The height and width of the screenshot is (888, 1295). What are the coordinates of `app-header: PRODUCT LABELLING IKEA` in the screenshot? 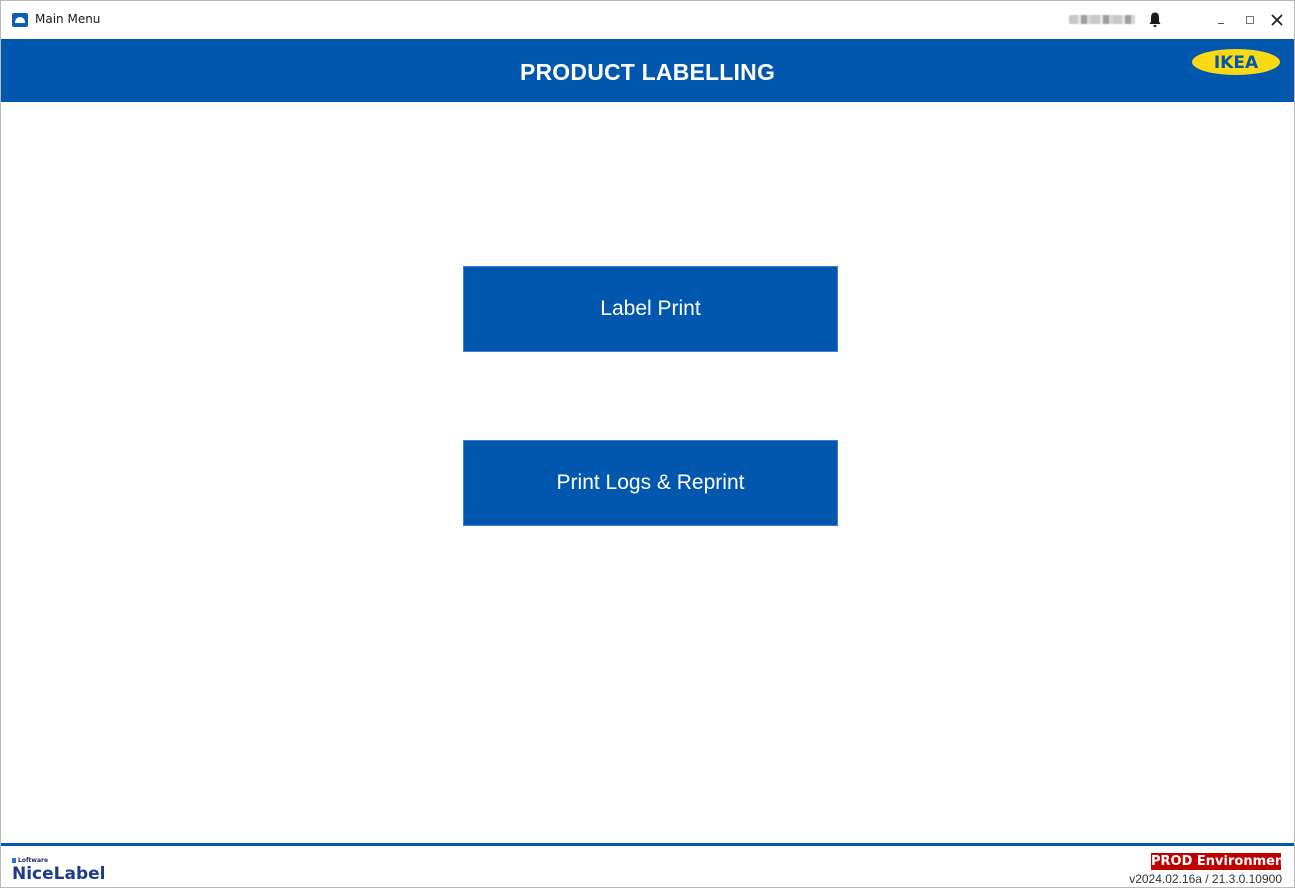 It's located at (647, 70).